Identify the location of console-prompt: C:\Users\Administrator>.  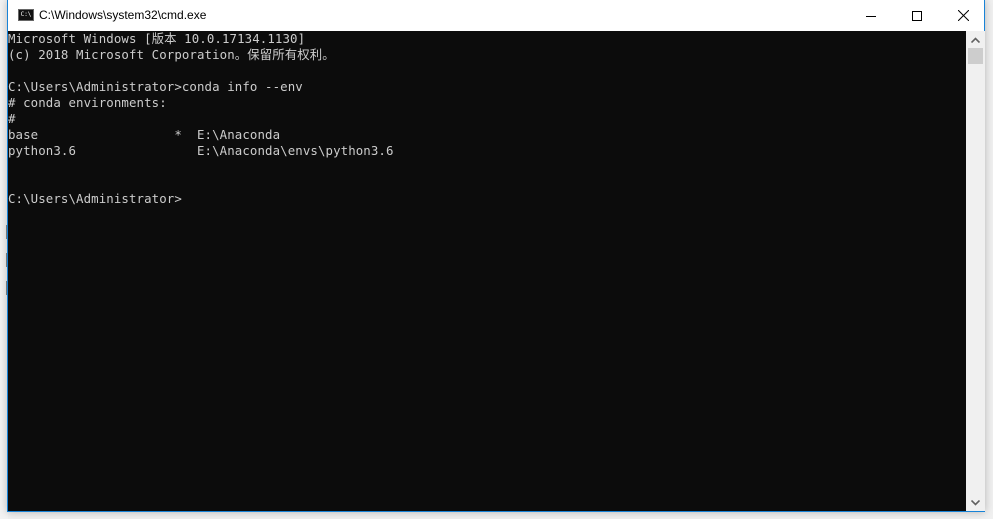
(487, 199).